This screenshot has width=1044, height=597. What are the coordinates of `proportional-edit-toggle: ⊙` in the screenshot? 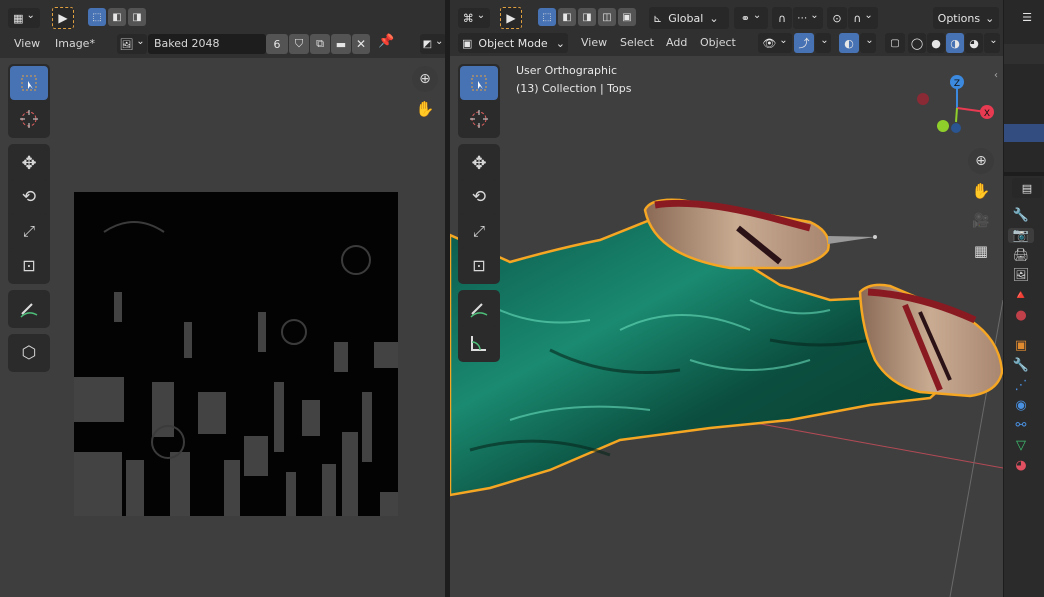 It's located at (837, 18).